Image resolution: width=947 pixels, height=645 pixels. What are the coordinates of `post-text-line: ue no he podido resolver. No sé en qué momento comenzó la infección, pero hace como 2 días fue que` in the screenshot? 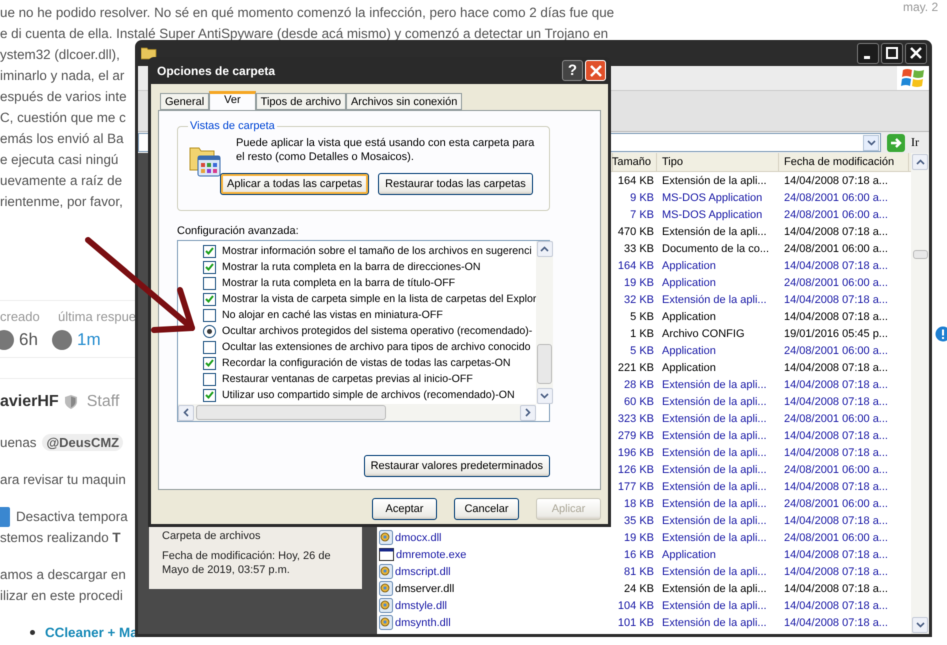 It's located at (307, 13).